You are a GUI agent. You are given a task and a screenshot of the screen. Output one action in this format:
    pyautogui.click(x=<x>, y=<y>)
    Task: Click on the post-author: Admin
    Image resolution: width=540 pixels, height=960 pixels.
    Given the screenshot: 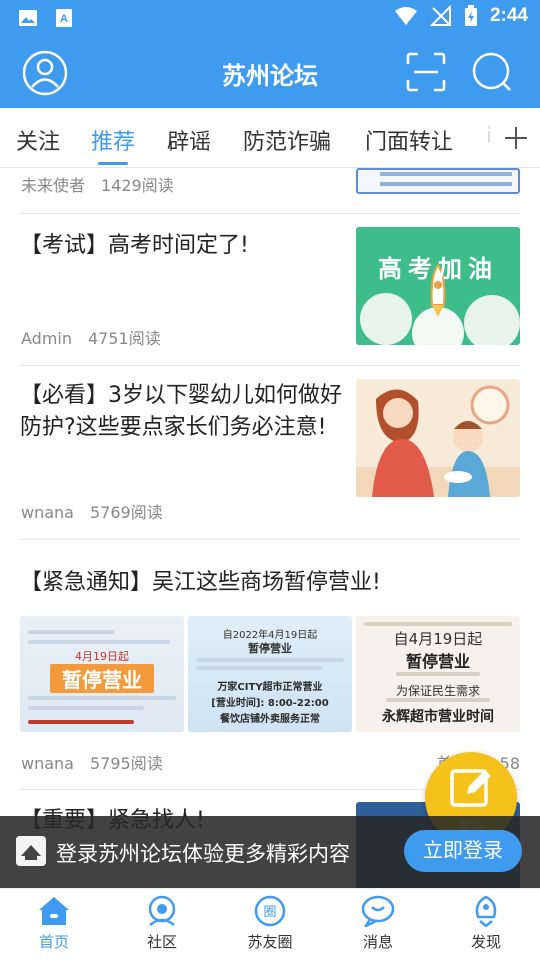 What is the action you would take?
    pyautogui.click(x=46, y=338)
    